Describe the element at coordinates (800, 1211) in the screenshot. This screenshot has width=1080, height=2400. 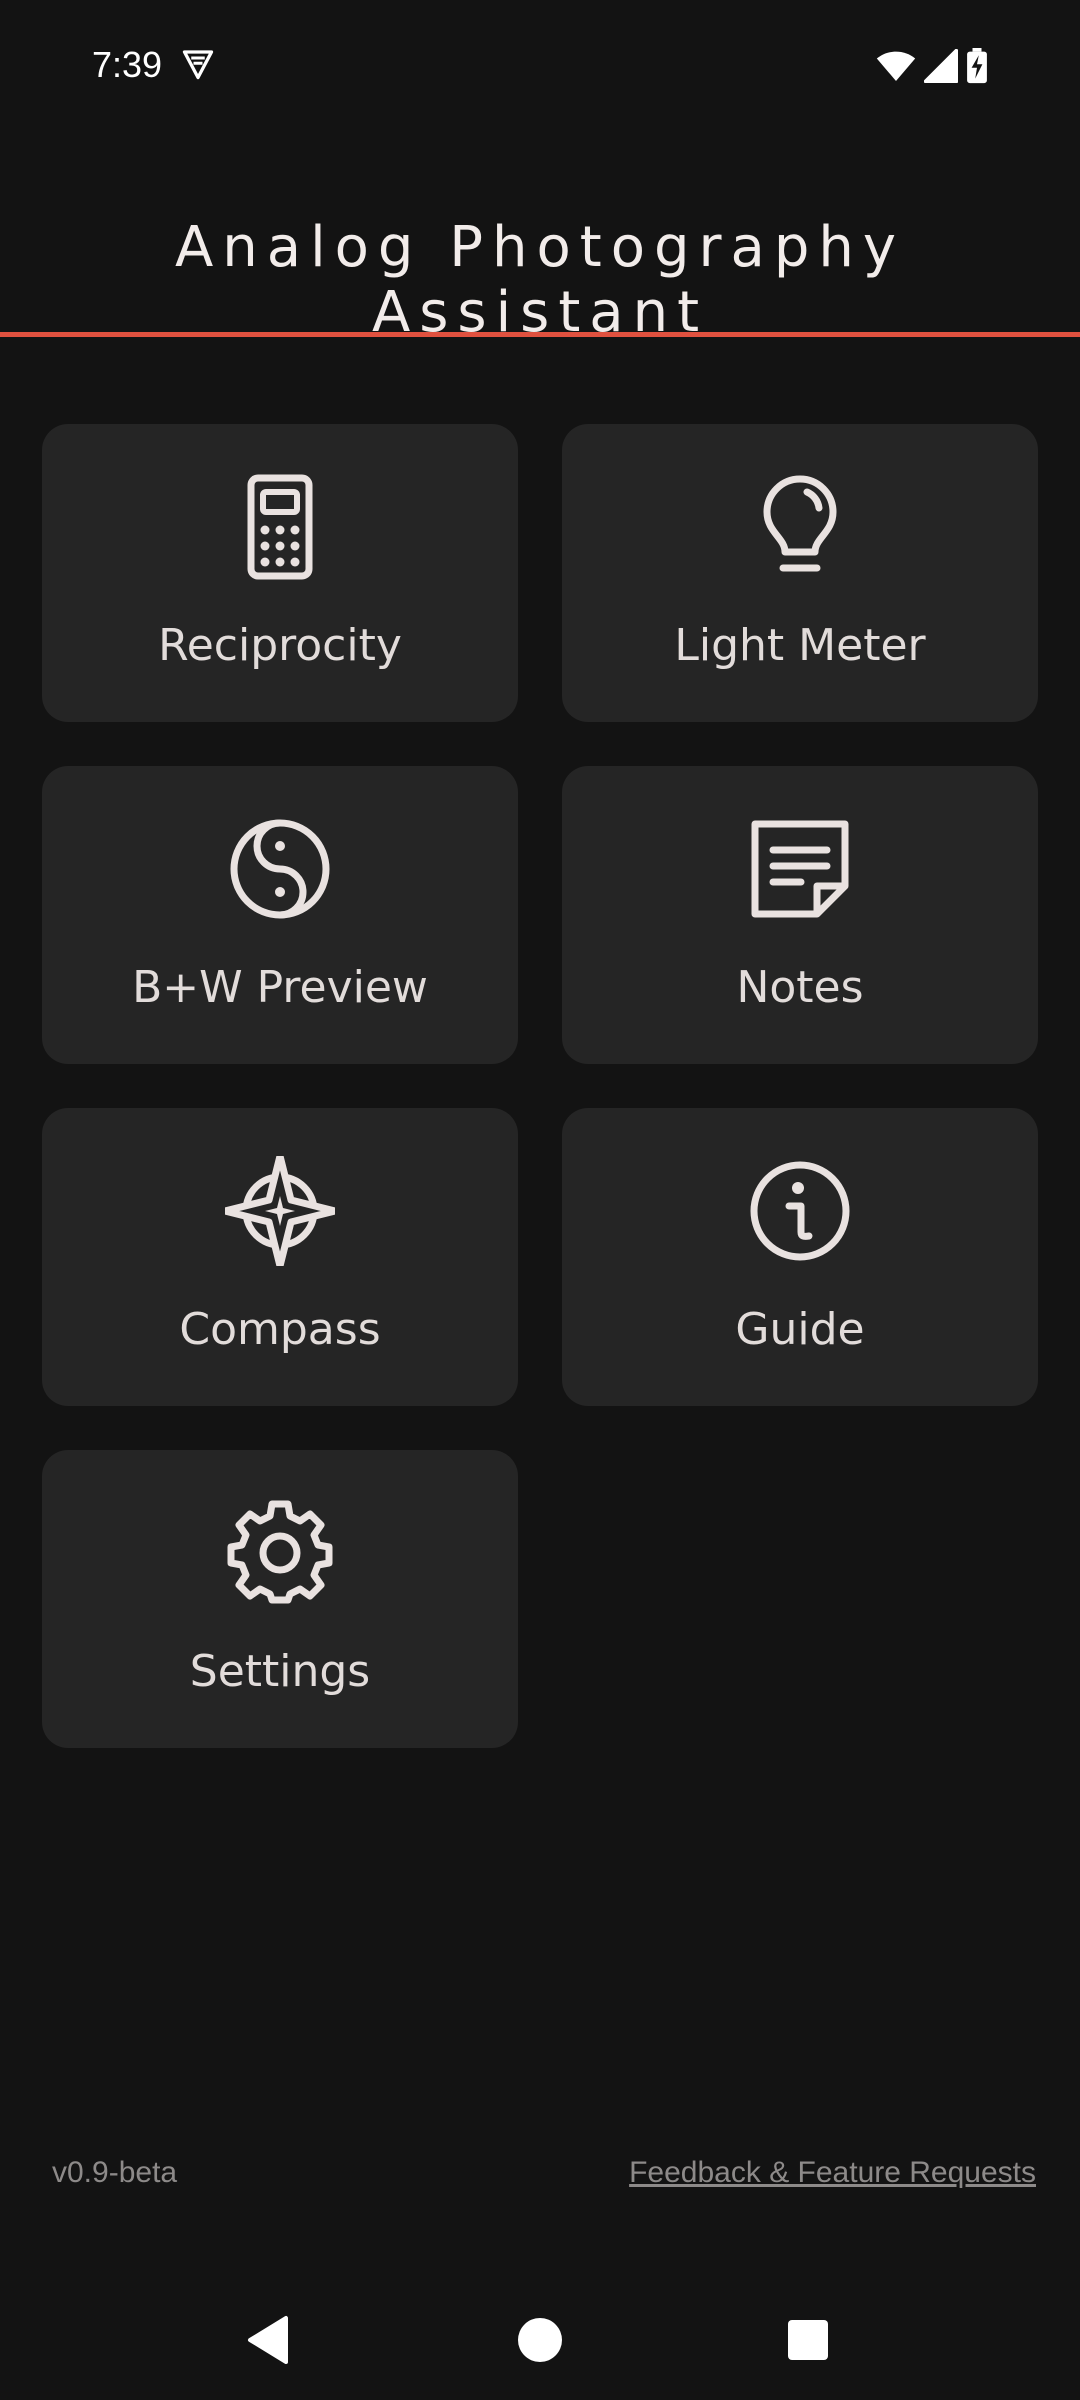
I see `info-icon` at that location.